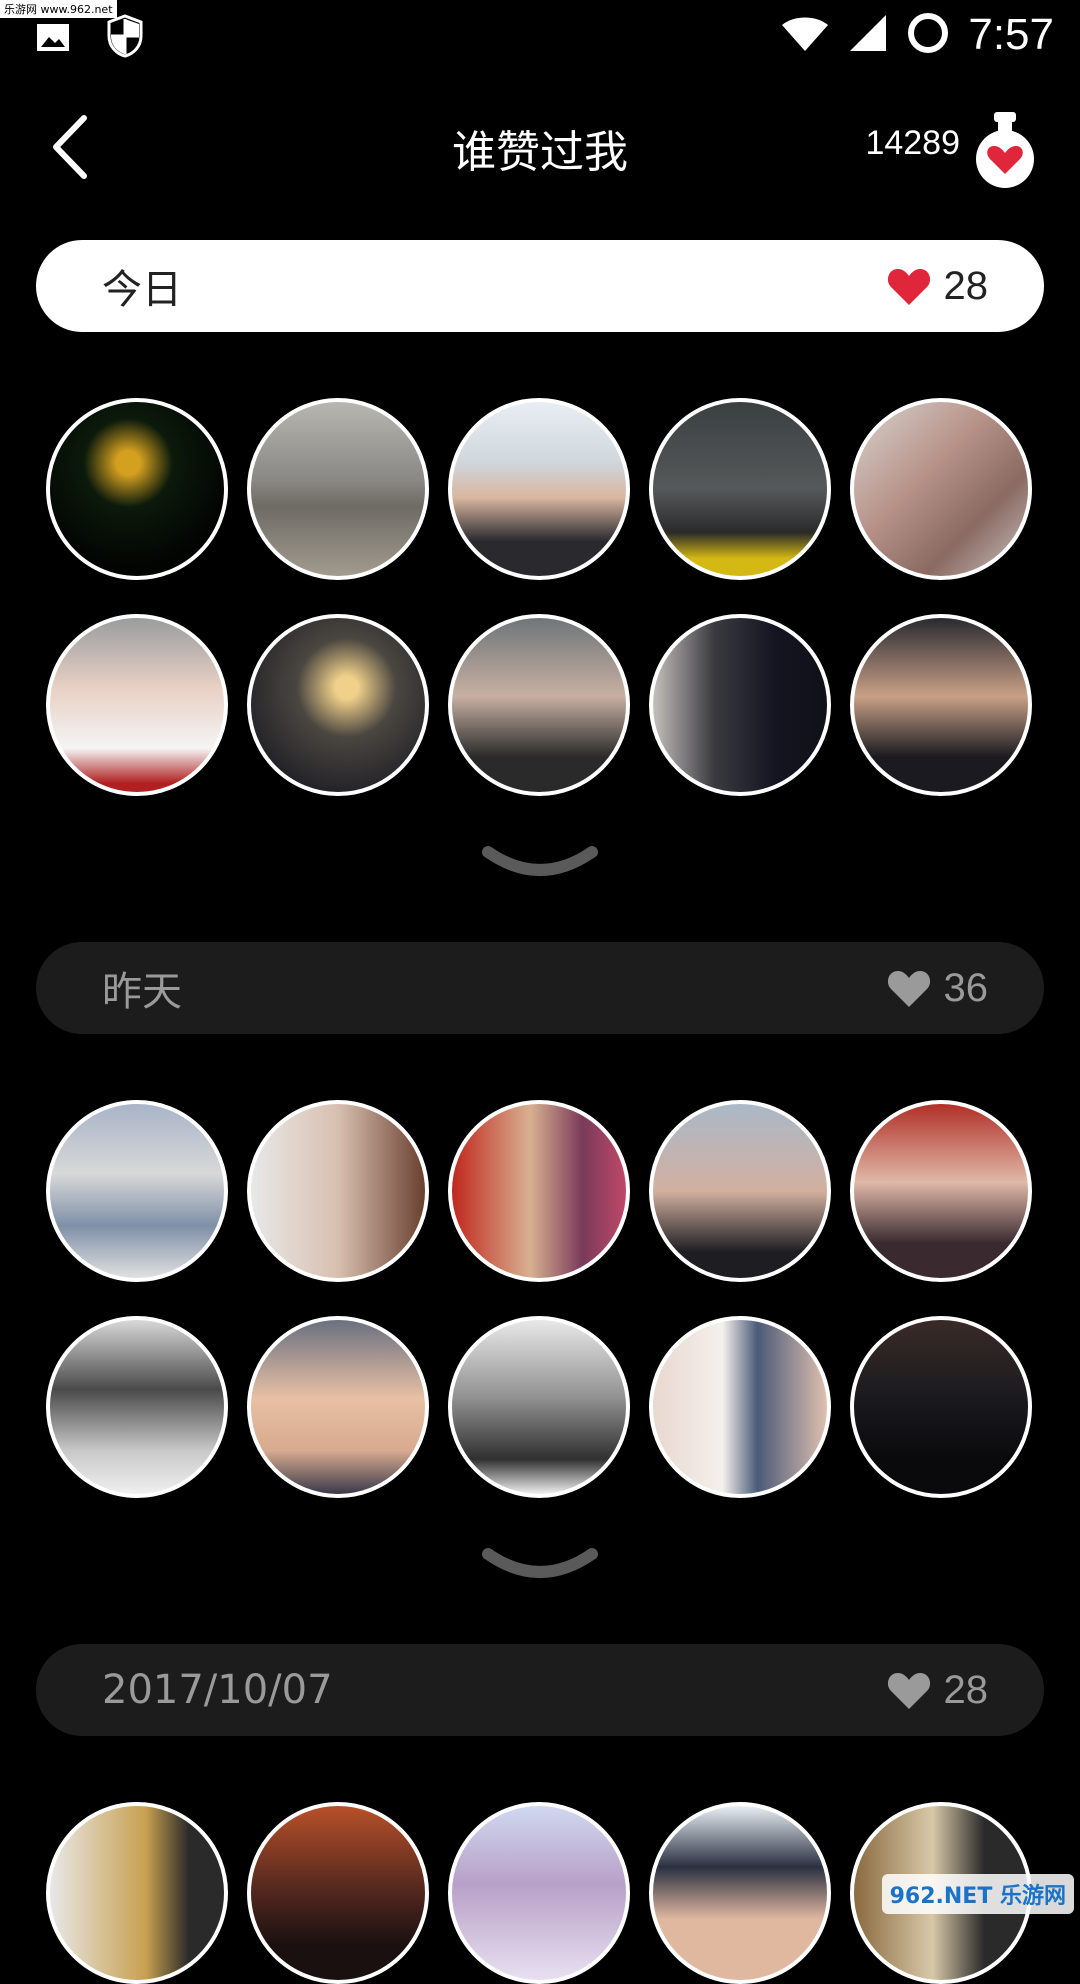 This screenshot has height=1984, width=1080. I want to click on image-icon, so click(53, 38).